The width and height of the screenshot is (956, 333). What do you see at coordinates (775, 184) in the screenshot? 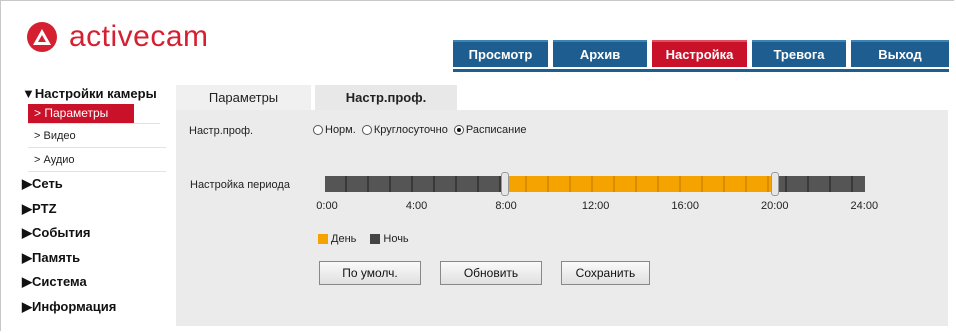
I see `day-end-handle` at bounding box center [775, 184].